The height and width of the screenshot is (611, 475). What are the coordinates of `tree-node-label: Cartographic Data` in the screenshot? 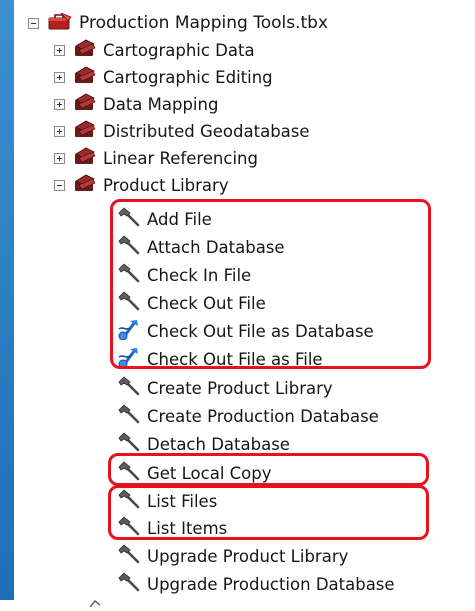 It's located at (179, 50).